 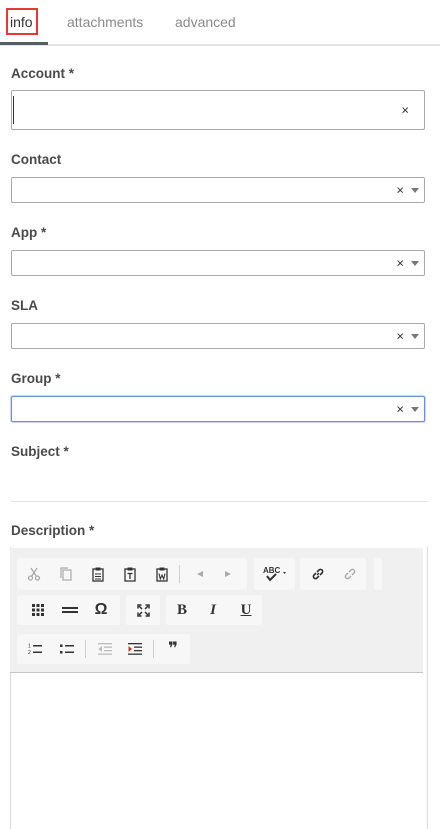 I want to click on sla-select: ×, so click(x=218, y=336).